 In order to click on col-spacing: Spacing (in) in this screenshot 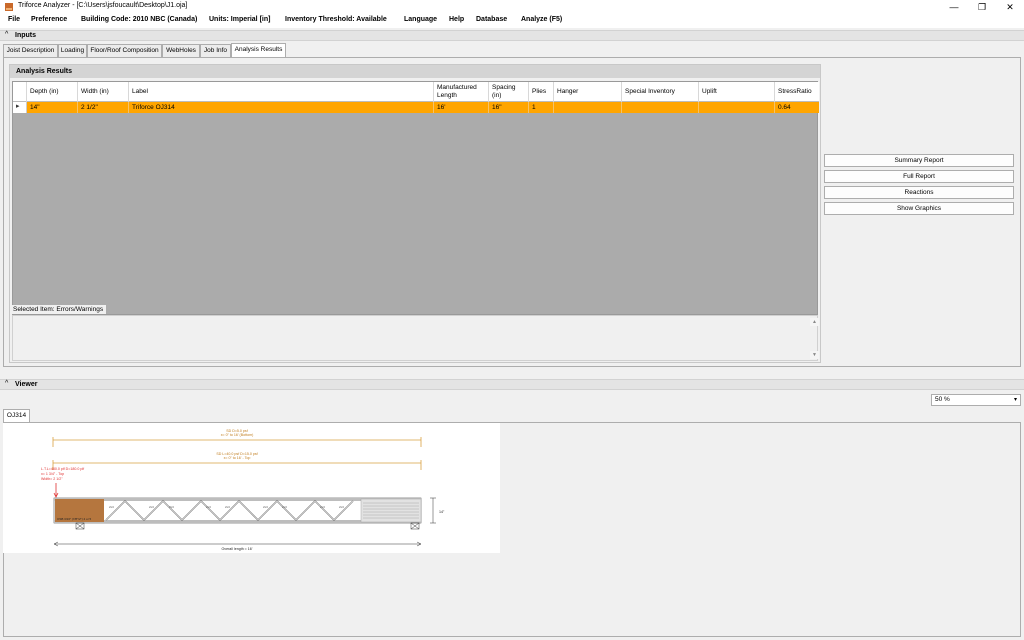, I will do `click(509, 92)`.